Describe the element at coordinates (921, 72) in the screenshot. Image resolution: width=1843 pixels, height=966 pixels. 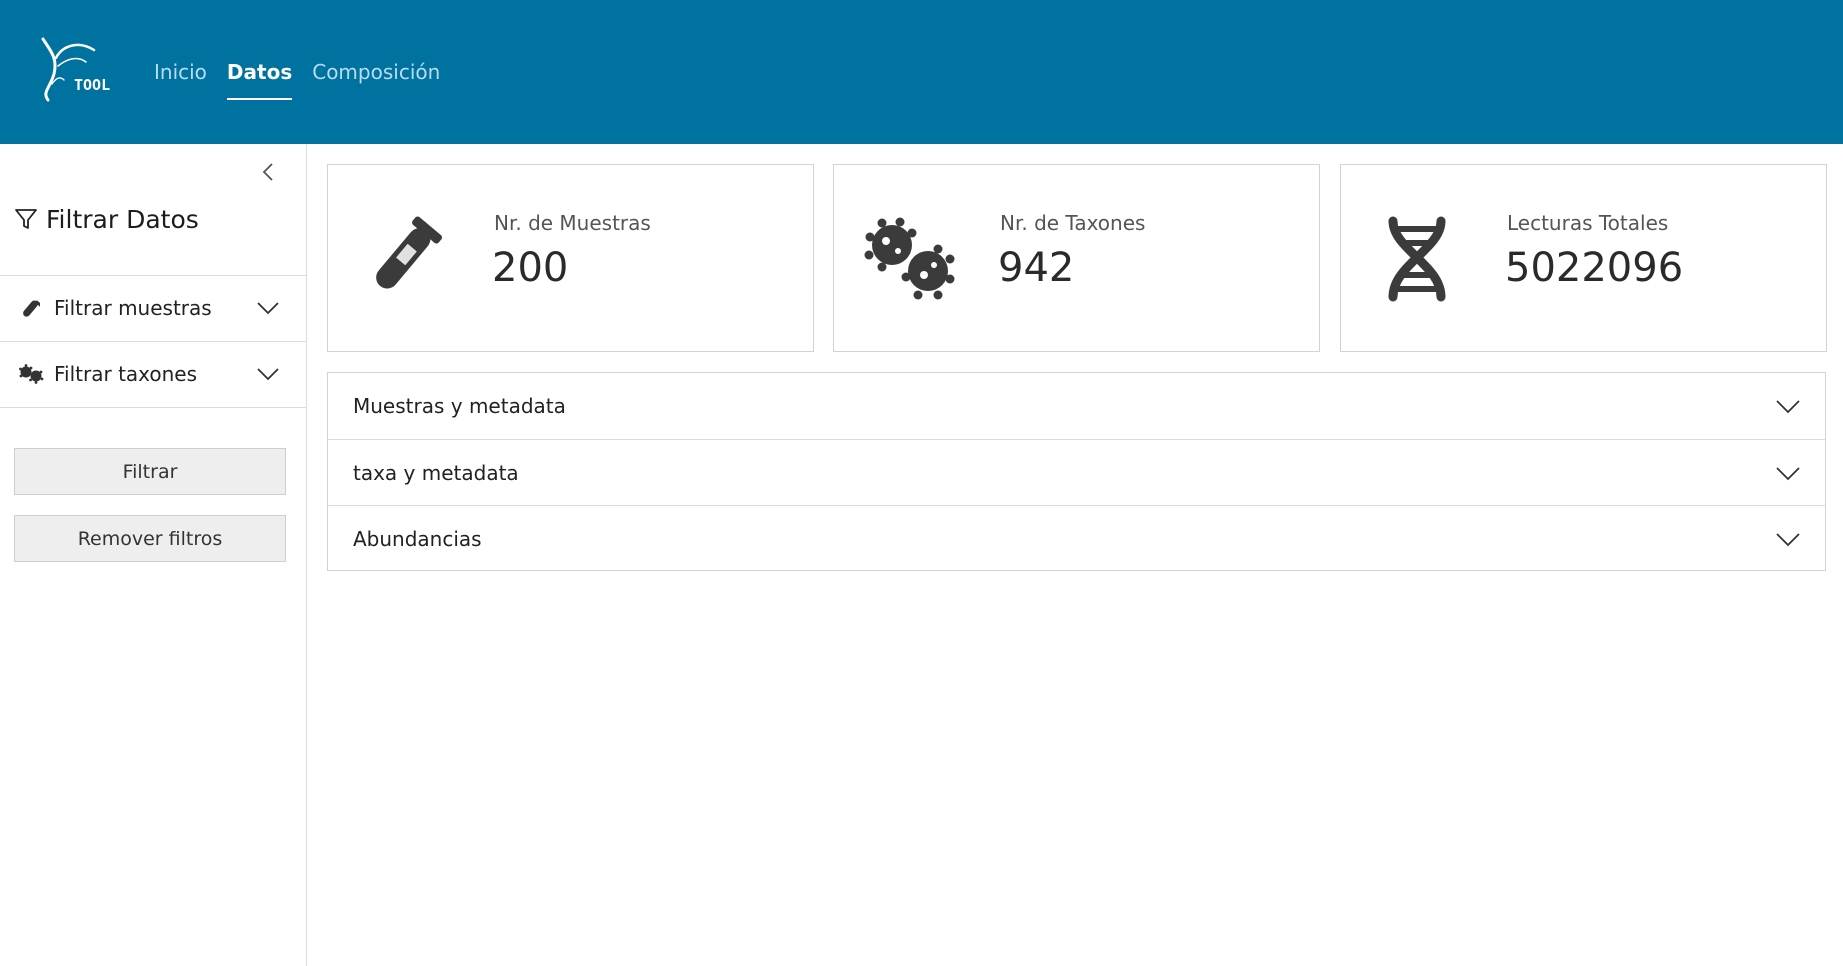
I see `top-navbar: TOOL Inicio Datos Composición` at that location.